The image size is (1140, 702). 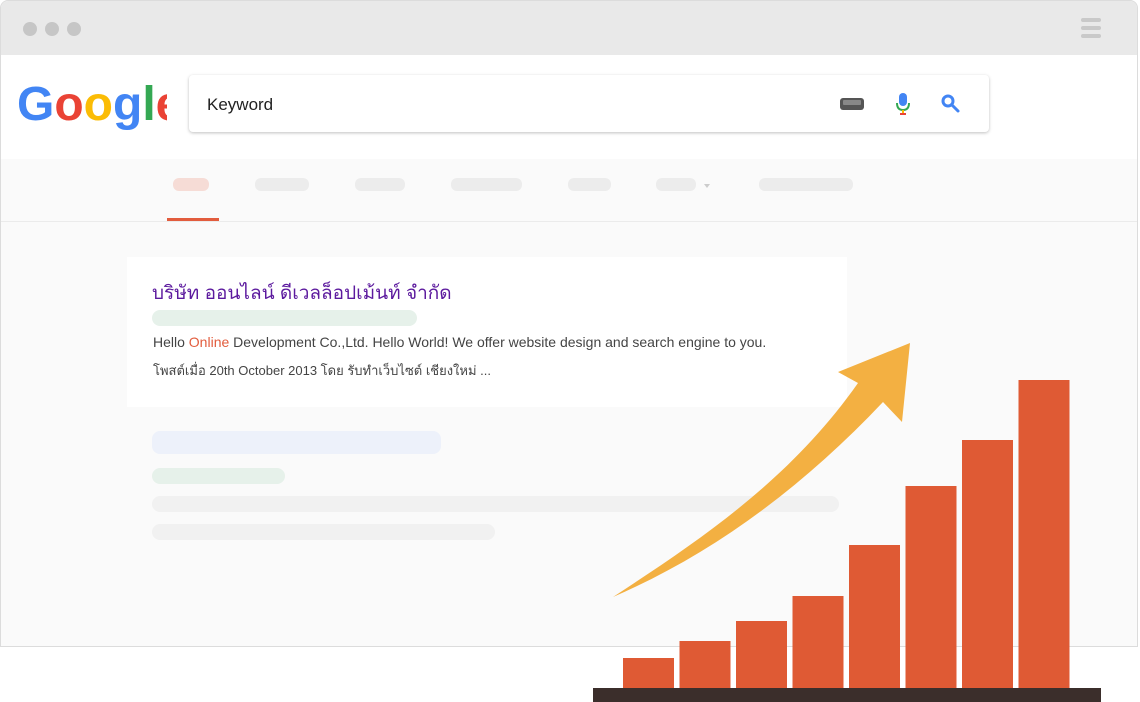 What do you see at coordinates (903, 104) in the screenshot?
I see `microphone-icon` at bounding box center [903, 104].